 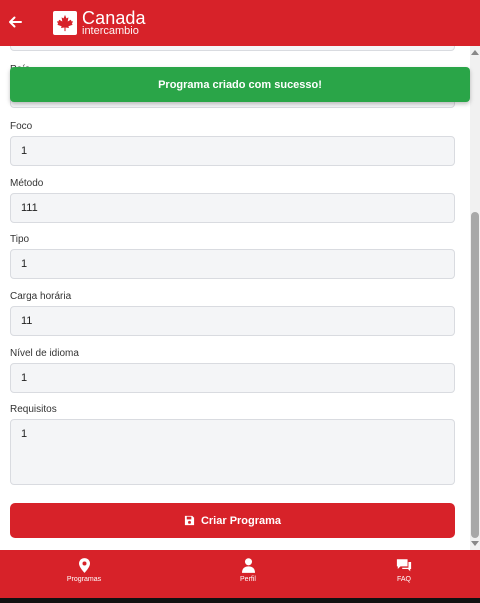 I want to click on arrow-left-icon, so click(x=15, y=22).